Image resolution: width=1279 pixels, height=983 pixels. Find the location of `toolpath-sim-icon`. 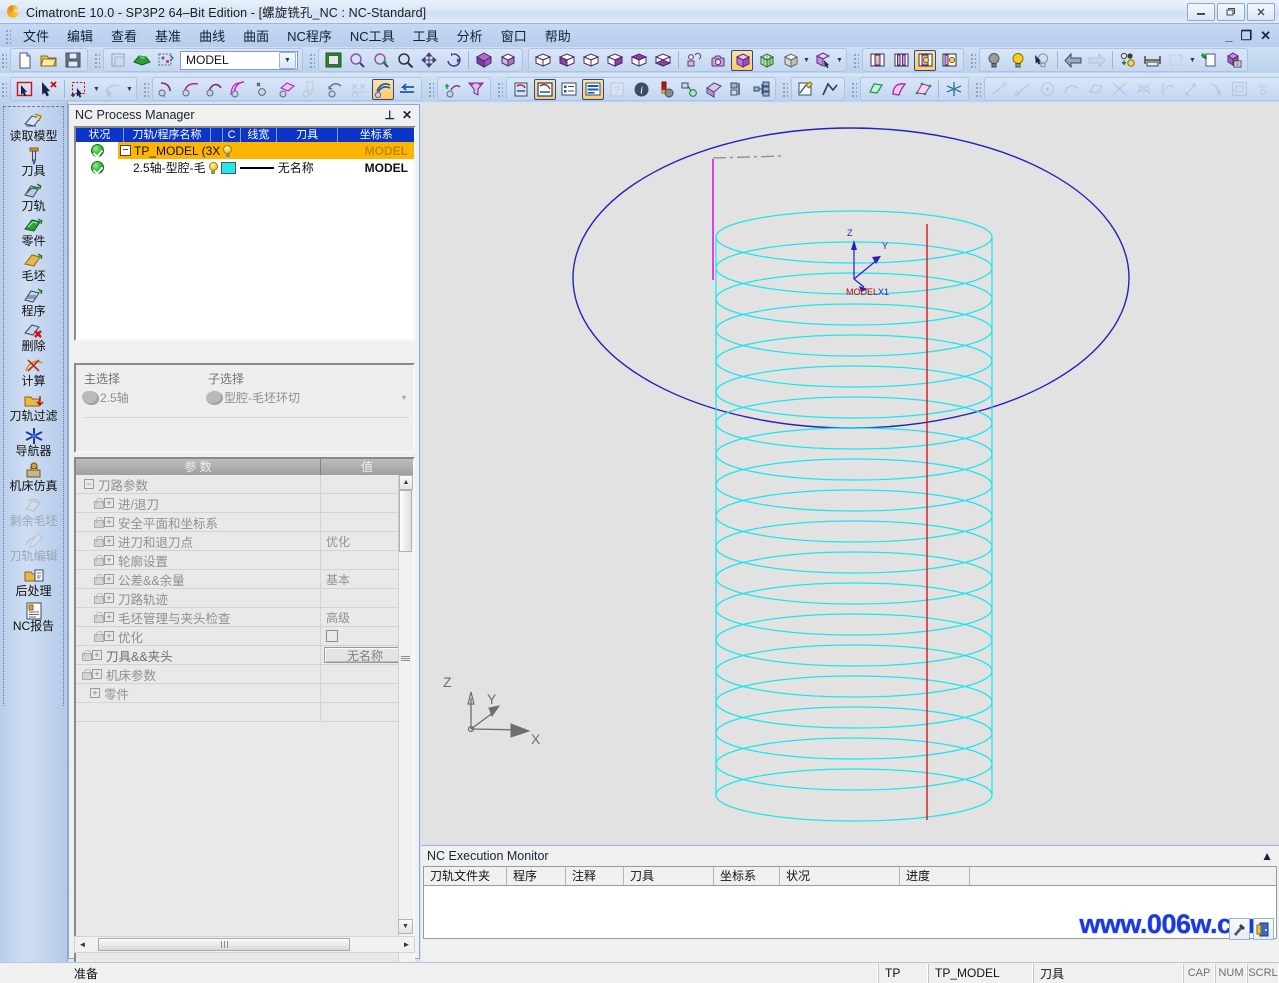

toolpath-sim-icon is located at coordinates (383, 89).